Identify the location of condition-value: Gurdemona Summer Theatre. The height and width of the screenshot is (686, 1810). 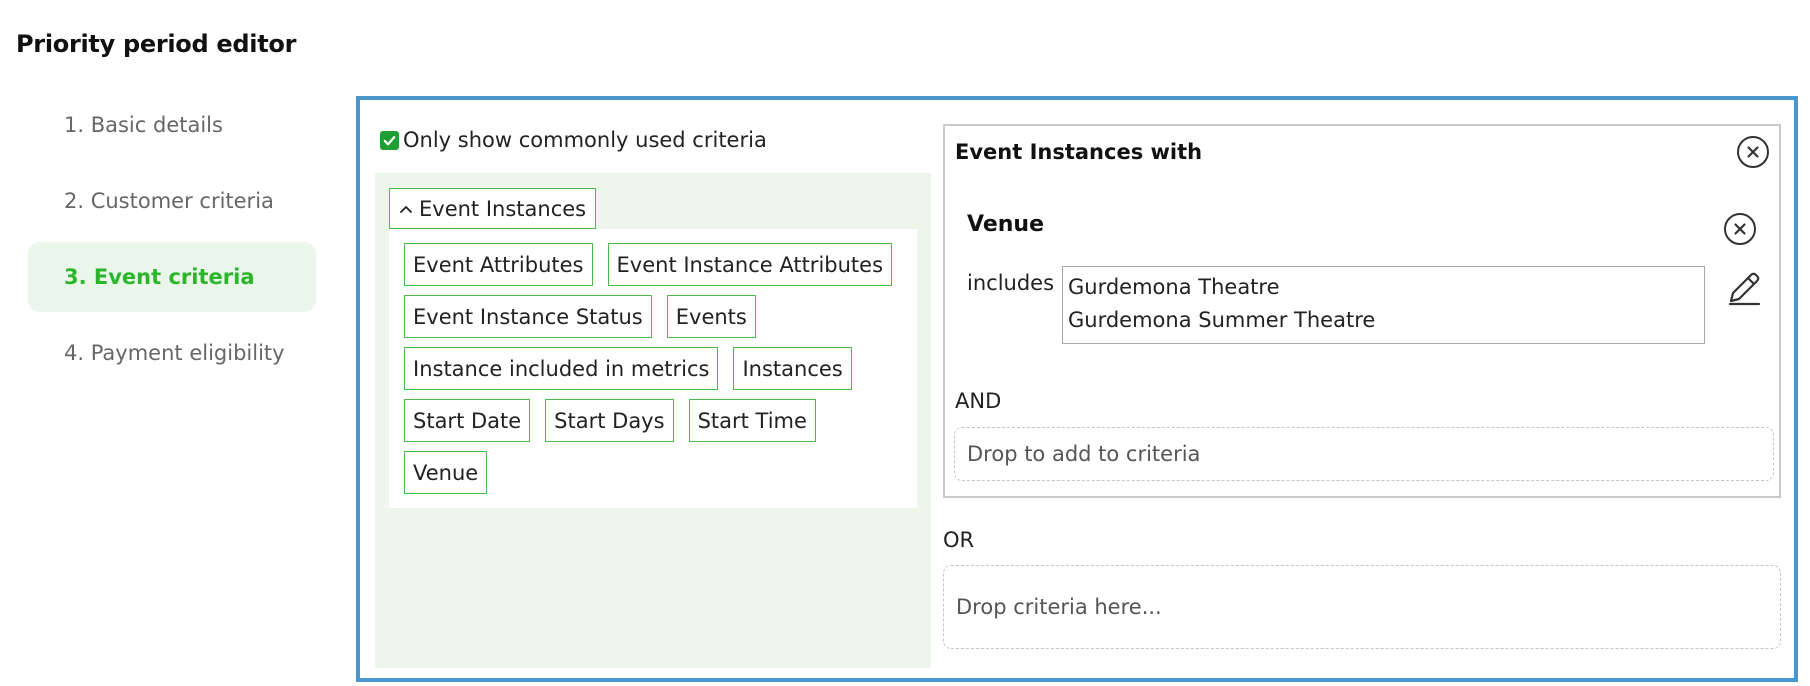
(1222, 320).